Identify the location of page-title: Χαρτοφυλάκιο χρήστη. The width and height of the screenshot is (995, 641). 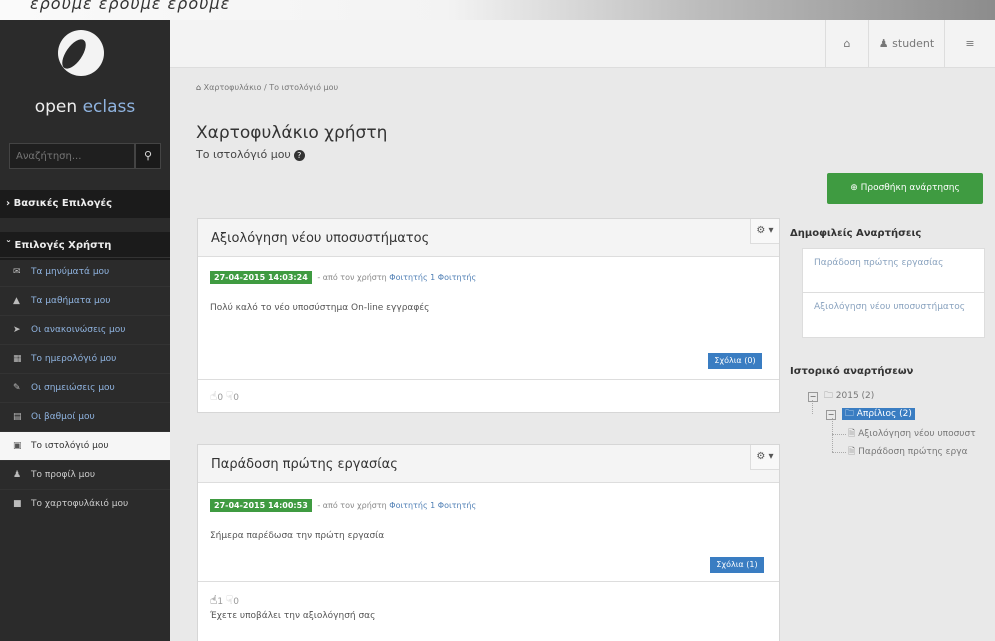
(292, 133).